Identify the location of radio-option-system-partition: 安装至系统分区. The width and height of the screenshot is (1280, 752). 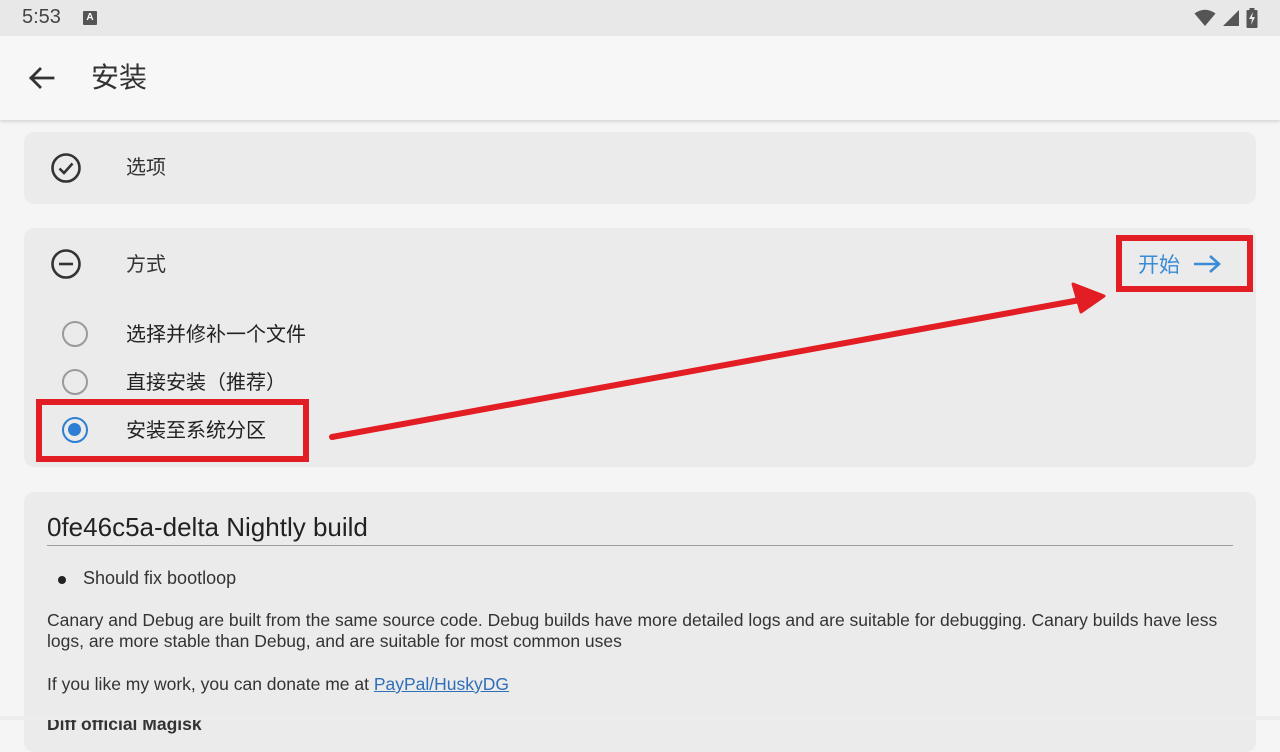
(324, 431).